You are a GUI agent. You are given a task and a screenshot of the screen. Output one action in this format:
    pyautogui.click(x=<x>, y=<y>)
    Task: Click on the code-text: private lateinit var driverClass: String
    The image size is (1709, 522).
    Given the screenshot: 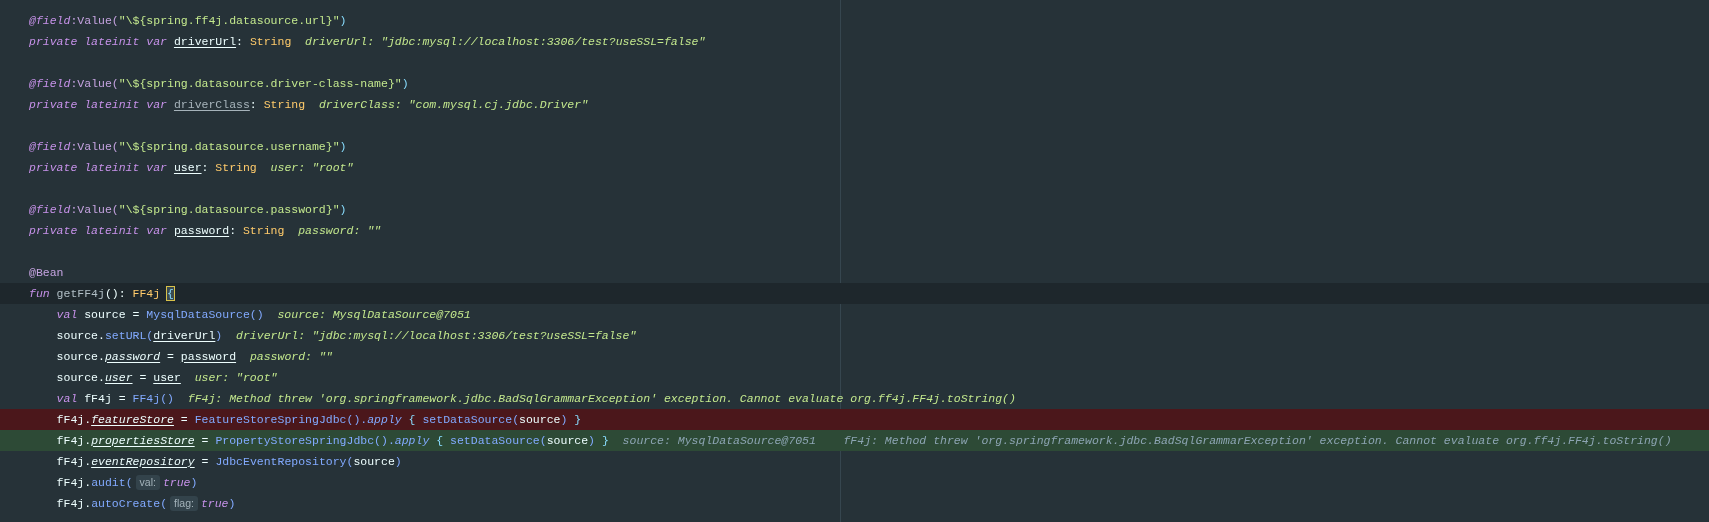 What is the action you would take?
    pyautogui.click(x=167, y=104)
    